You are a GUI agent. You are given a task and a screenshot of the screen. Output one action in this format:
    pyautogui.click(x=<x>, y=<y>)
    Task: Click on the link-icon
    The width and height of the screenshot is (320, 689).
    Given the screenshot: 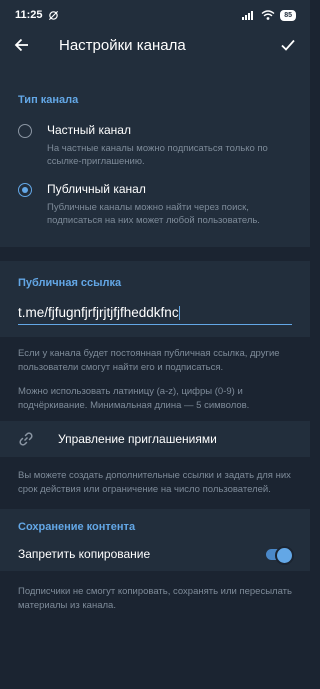 What is the action you would take?
    pyautogui.click(x=26, y=439)
    